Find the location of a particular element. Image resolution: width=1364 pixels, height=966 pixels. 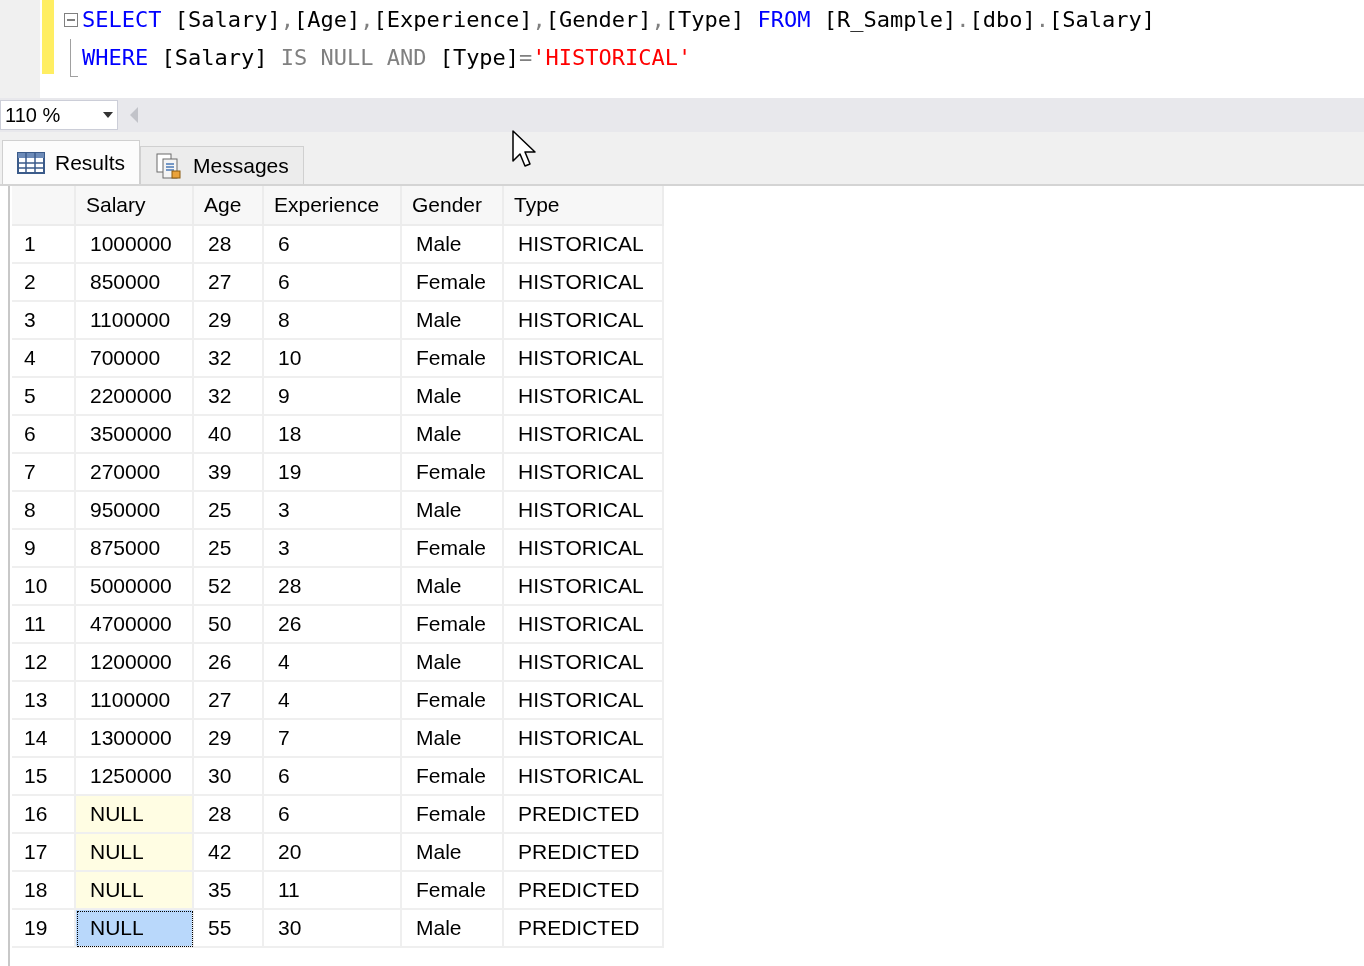

row-number: 10 is located at coordinates (44, 587).